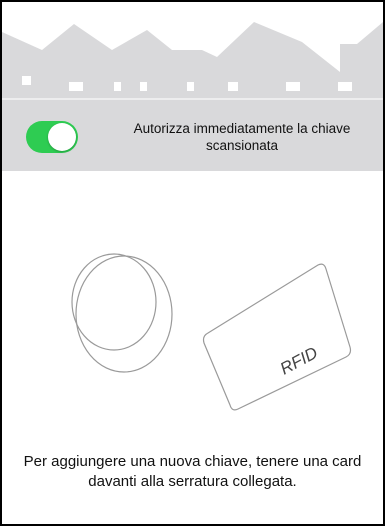 The width and height of the screenshot is (385, 526). I want to click on auto-authorize-toggle, so click(52, 137).